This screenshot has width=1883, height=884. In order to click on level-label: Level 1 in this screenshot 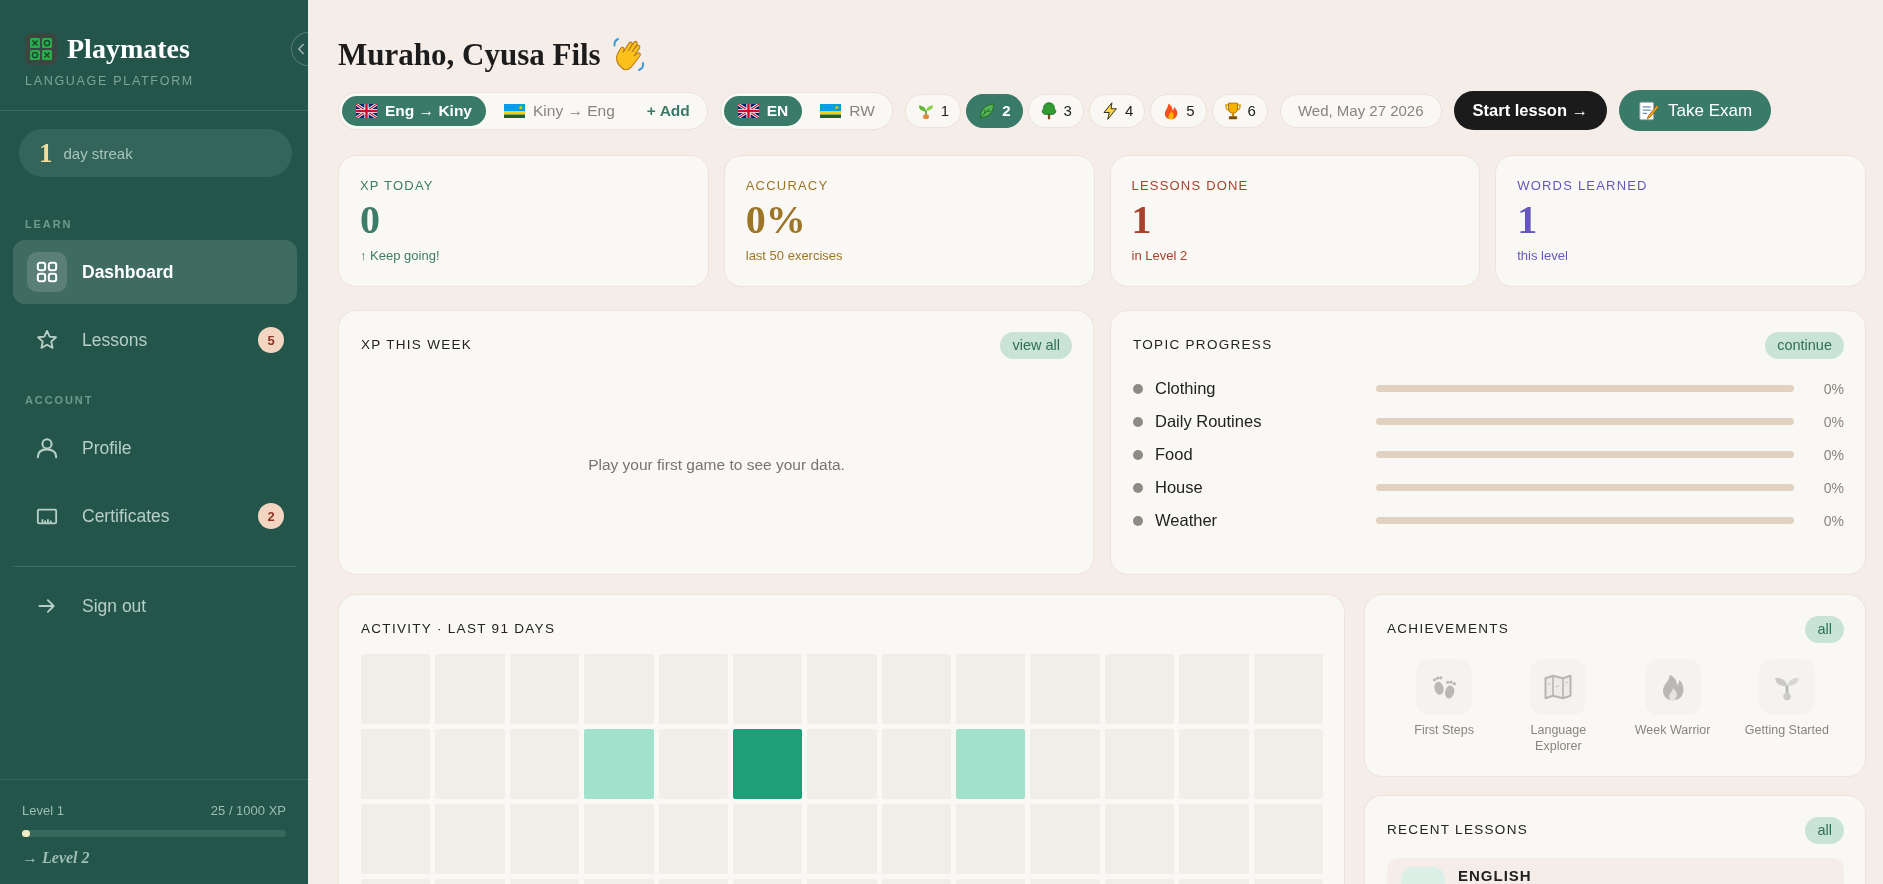, I will do `click(43, 811)`.